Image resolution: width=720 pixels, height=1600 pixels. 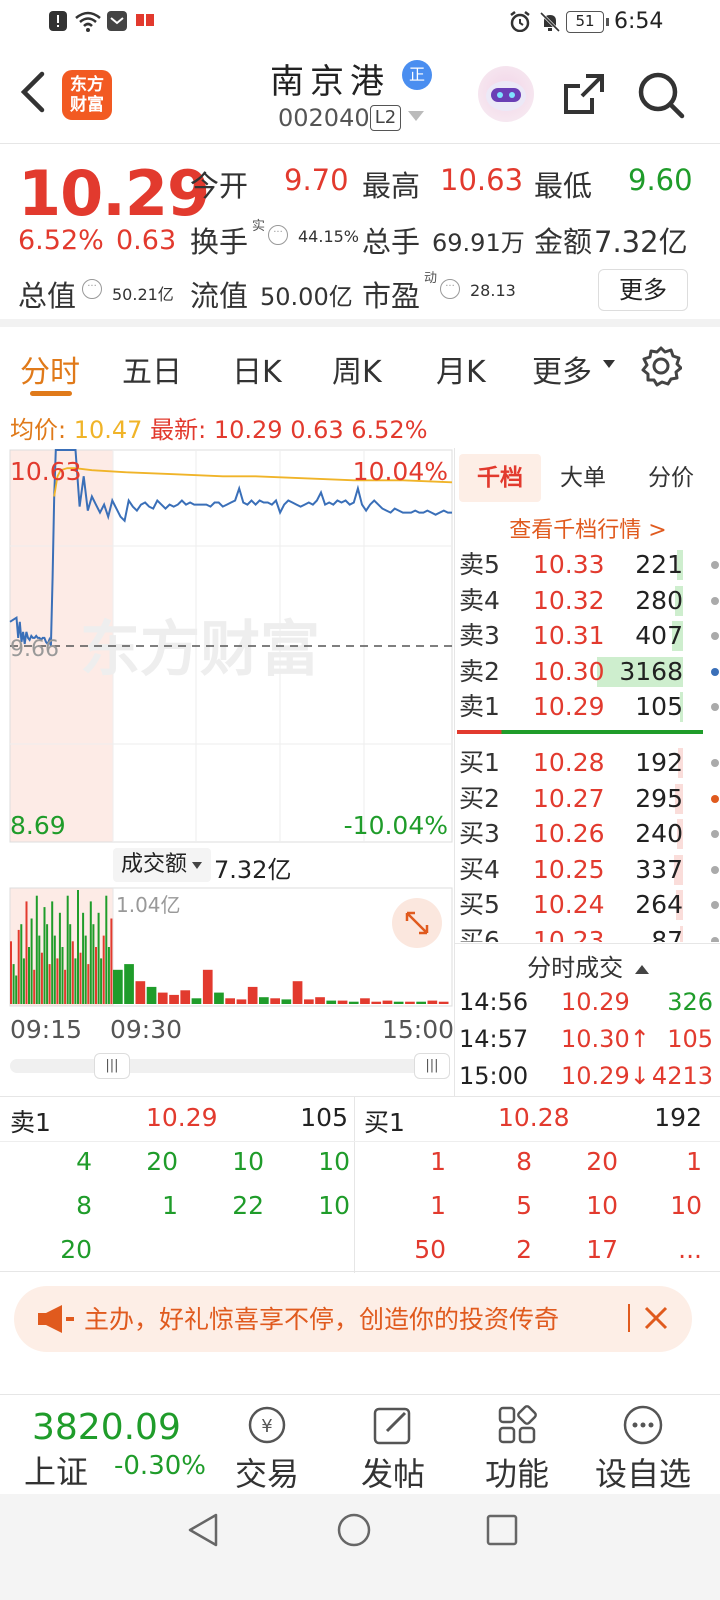 What do you see at coordinates (589, 834) in the screenshot?
I see `bid-row-3: 买3 10.26 240` at bounding box center [589, 834].